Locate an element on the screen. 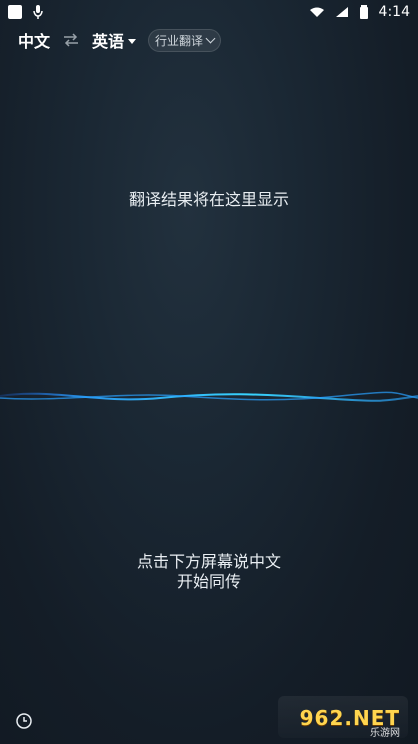 The image size is (418, 744). swap-icon is located at coordinates (71, 40).